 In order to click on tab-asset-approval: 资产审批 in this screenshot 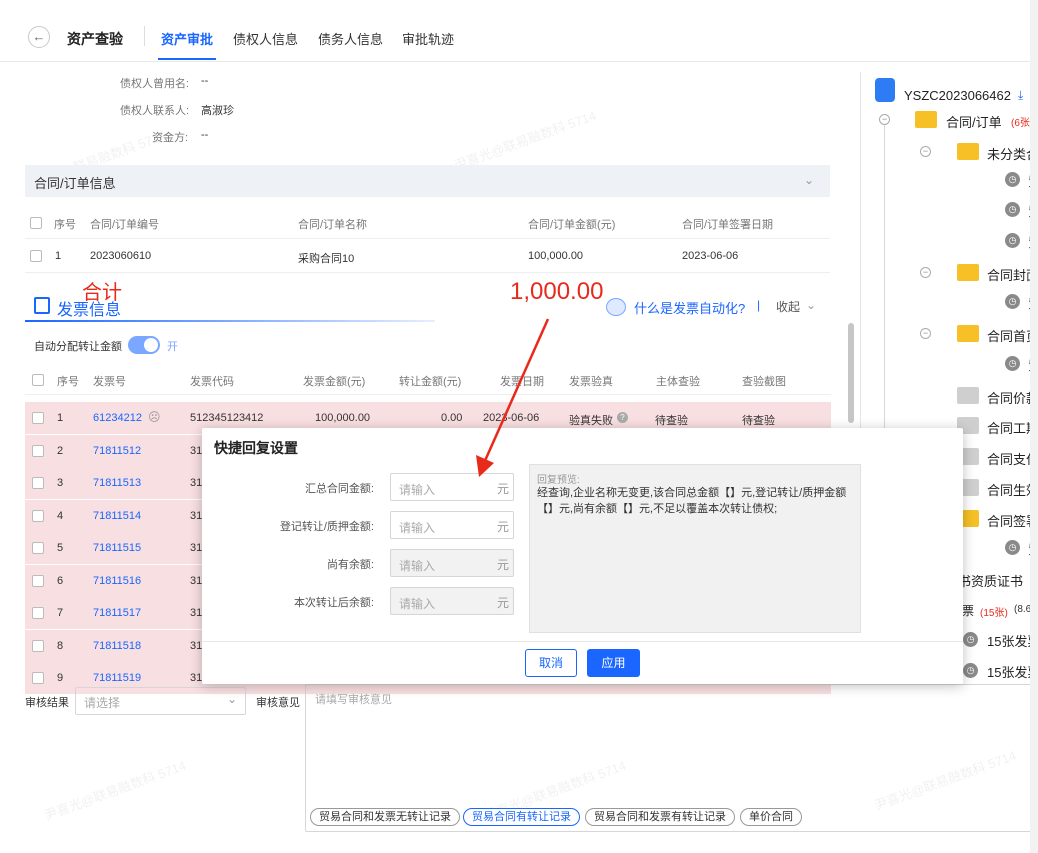, I will do `click(187, 38)`.